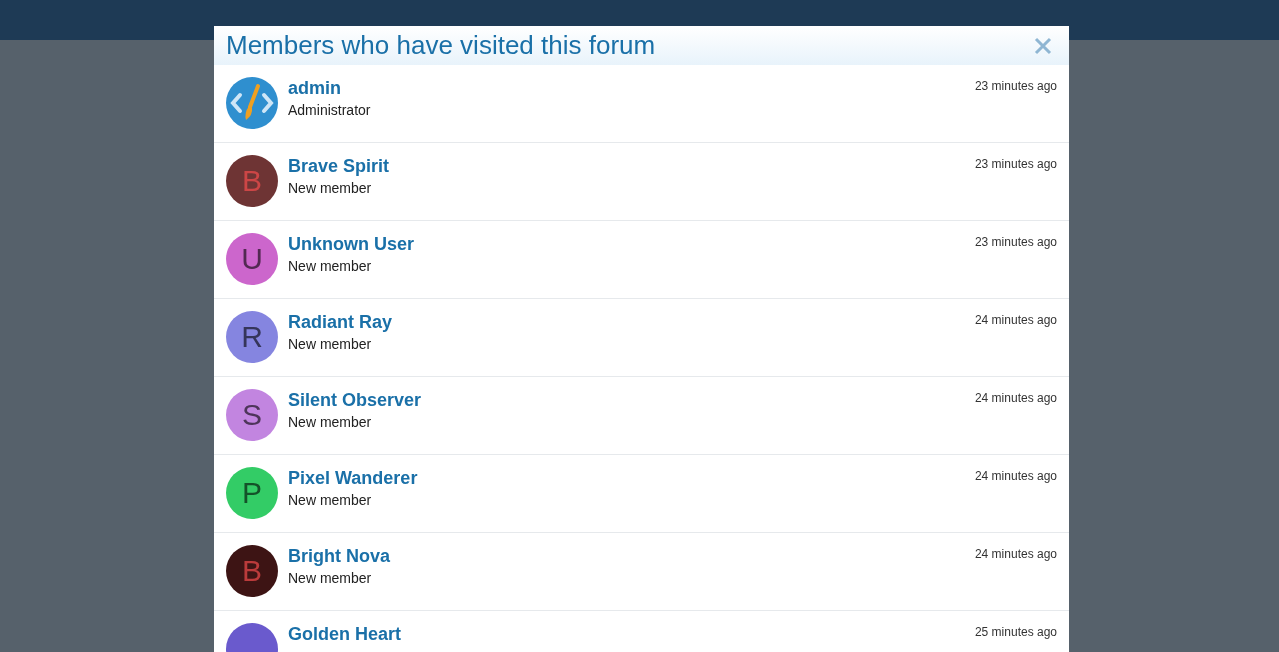 The image size is (1279, 652). What do you see at coordinates (252, 415) in the screenshot?
I see `letter-avatar: S` at bounding box center [252, 415].